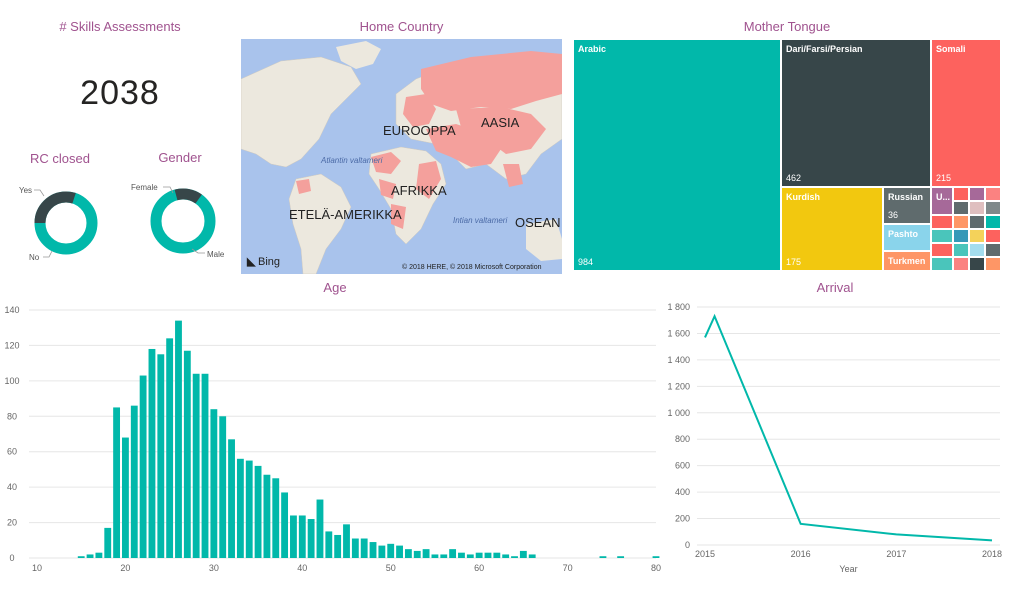  What do you see at coordinates (586, 262) in the screenshot?
I see `treemap-value: 984` at bounding box center [586, 262].